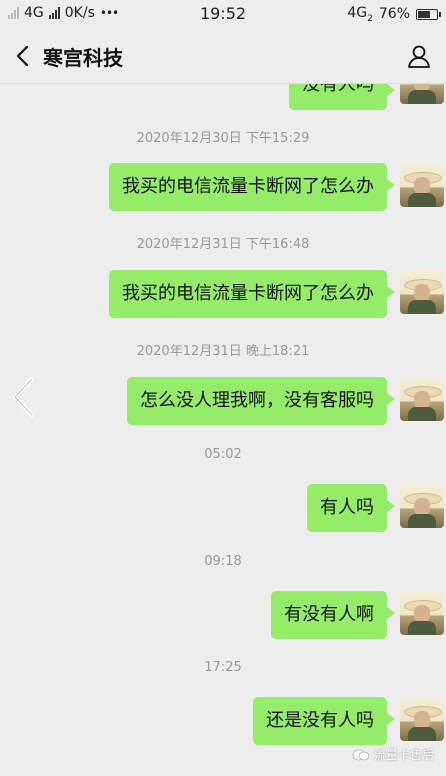 The image size is (446, 776). Describe the element at coordinates (324, 721) in the screenshot. I see `message-bubble: 还是没有人吗` at that location.